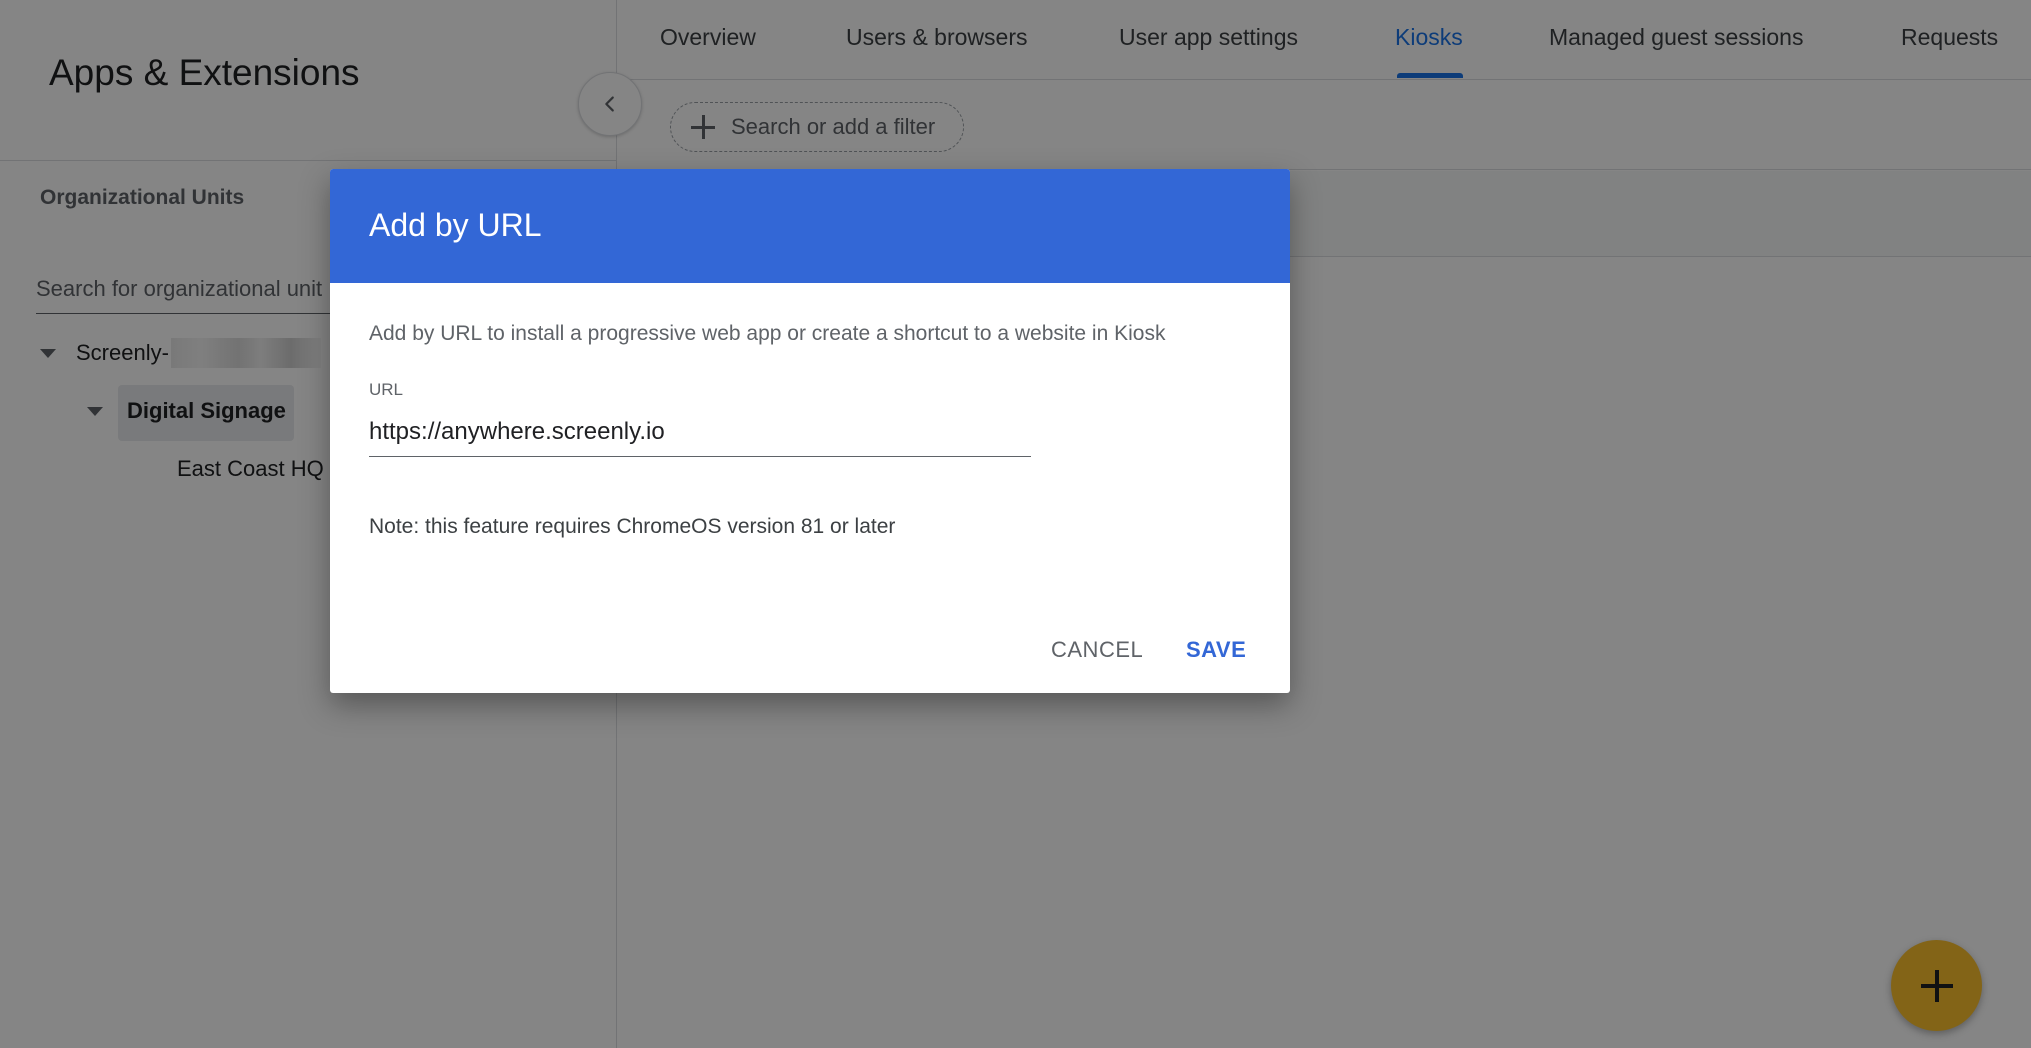 The width and height of the screenshot is (2031, 1048). Describe the element at coordinates (1097, 650) in the screenshot. I see `cancel-button: CANCEL` at that location.